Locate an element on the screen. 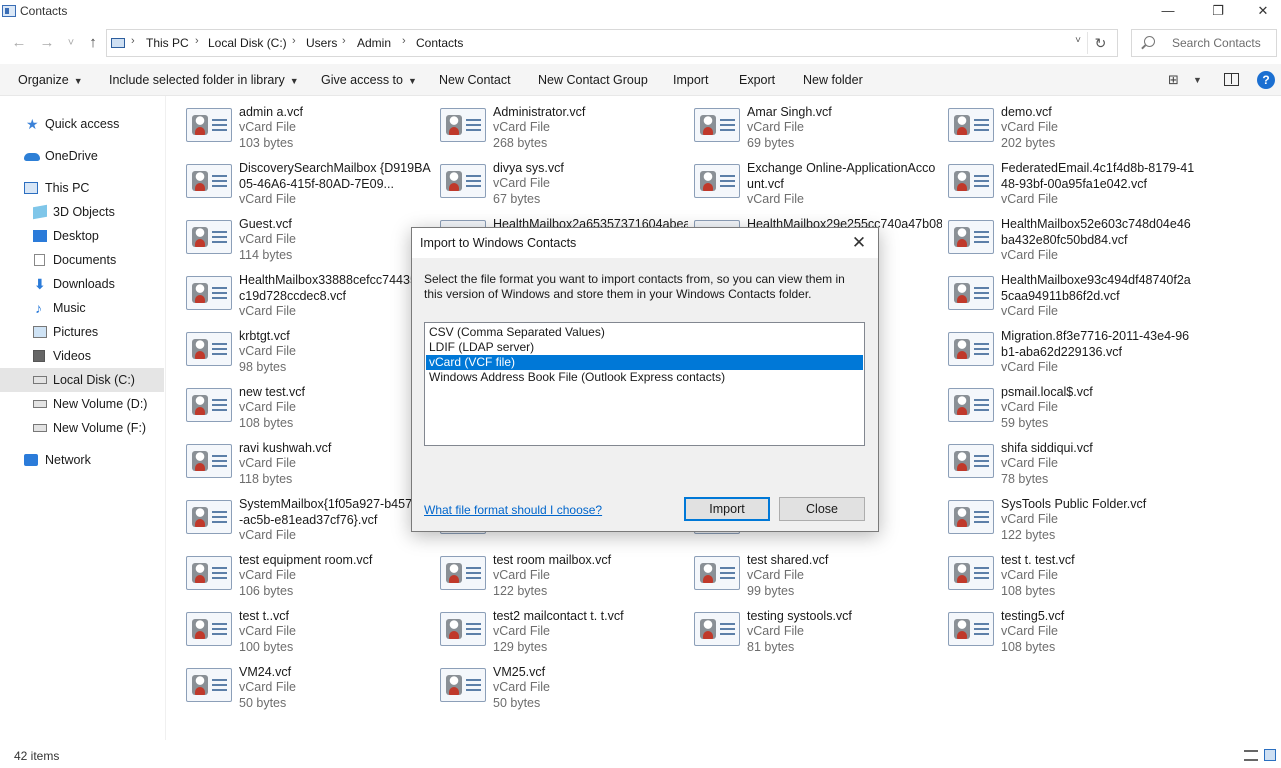 This screenshot has width=1281, height=768. file-item: admin a.vcf vCard File 103 bytes is located at coordinates (305, 126).